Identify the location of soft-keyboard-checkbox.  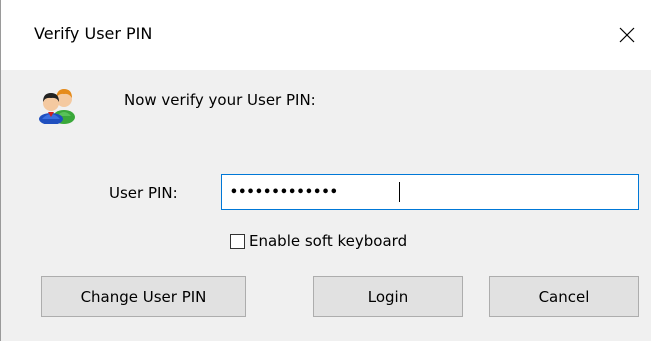
(237, 241).